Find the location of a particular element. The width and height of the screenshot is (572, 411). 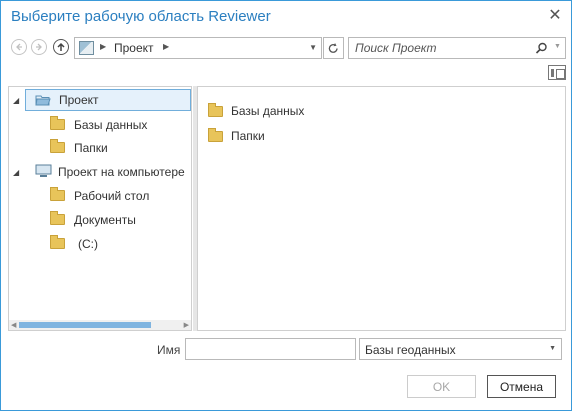

tree-item-folders: Папки is located at coordinates (119, 148).